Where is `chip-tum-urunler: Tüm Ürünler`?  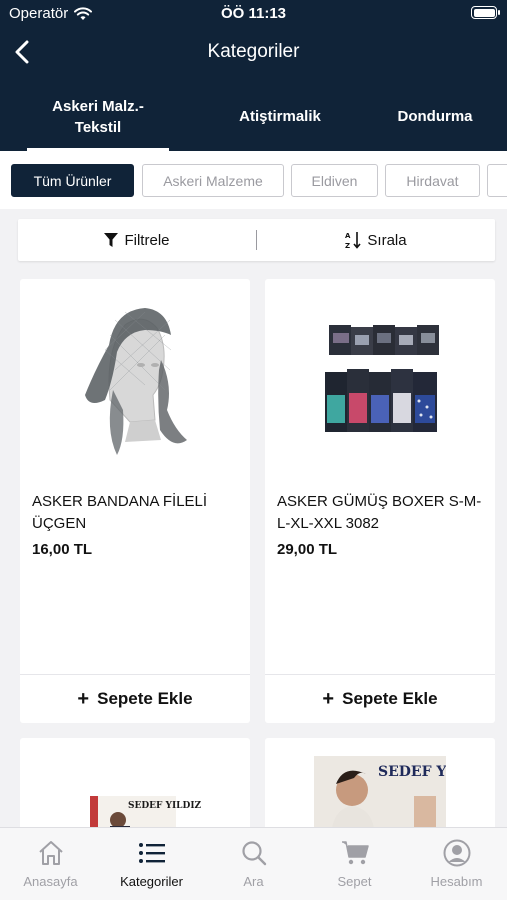
chip-tum-urunler: Tüm Ürünler is located at coordinates (72, 180).